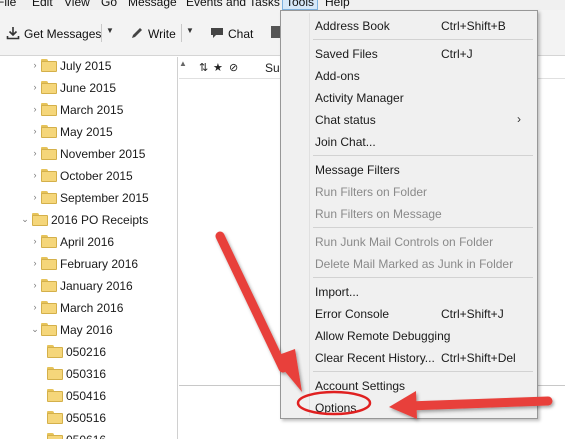  I want to click on folder-label: September 2015, so click(104, 198).